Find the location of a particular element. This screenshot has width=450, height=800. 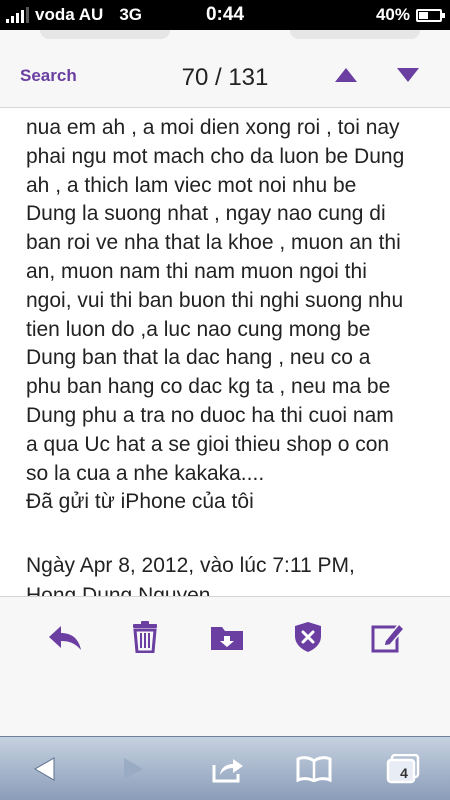

message-action-toolbar is located at coordinates (225, 636).